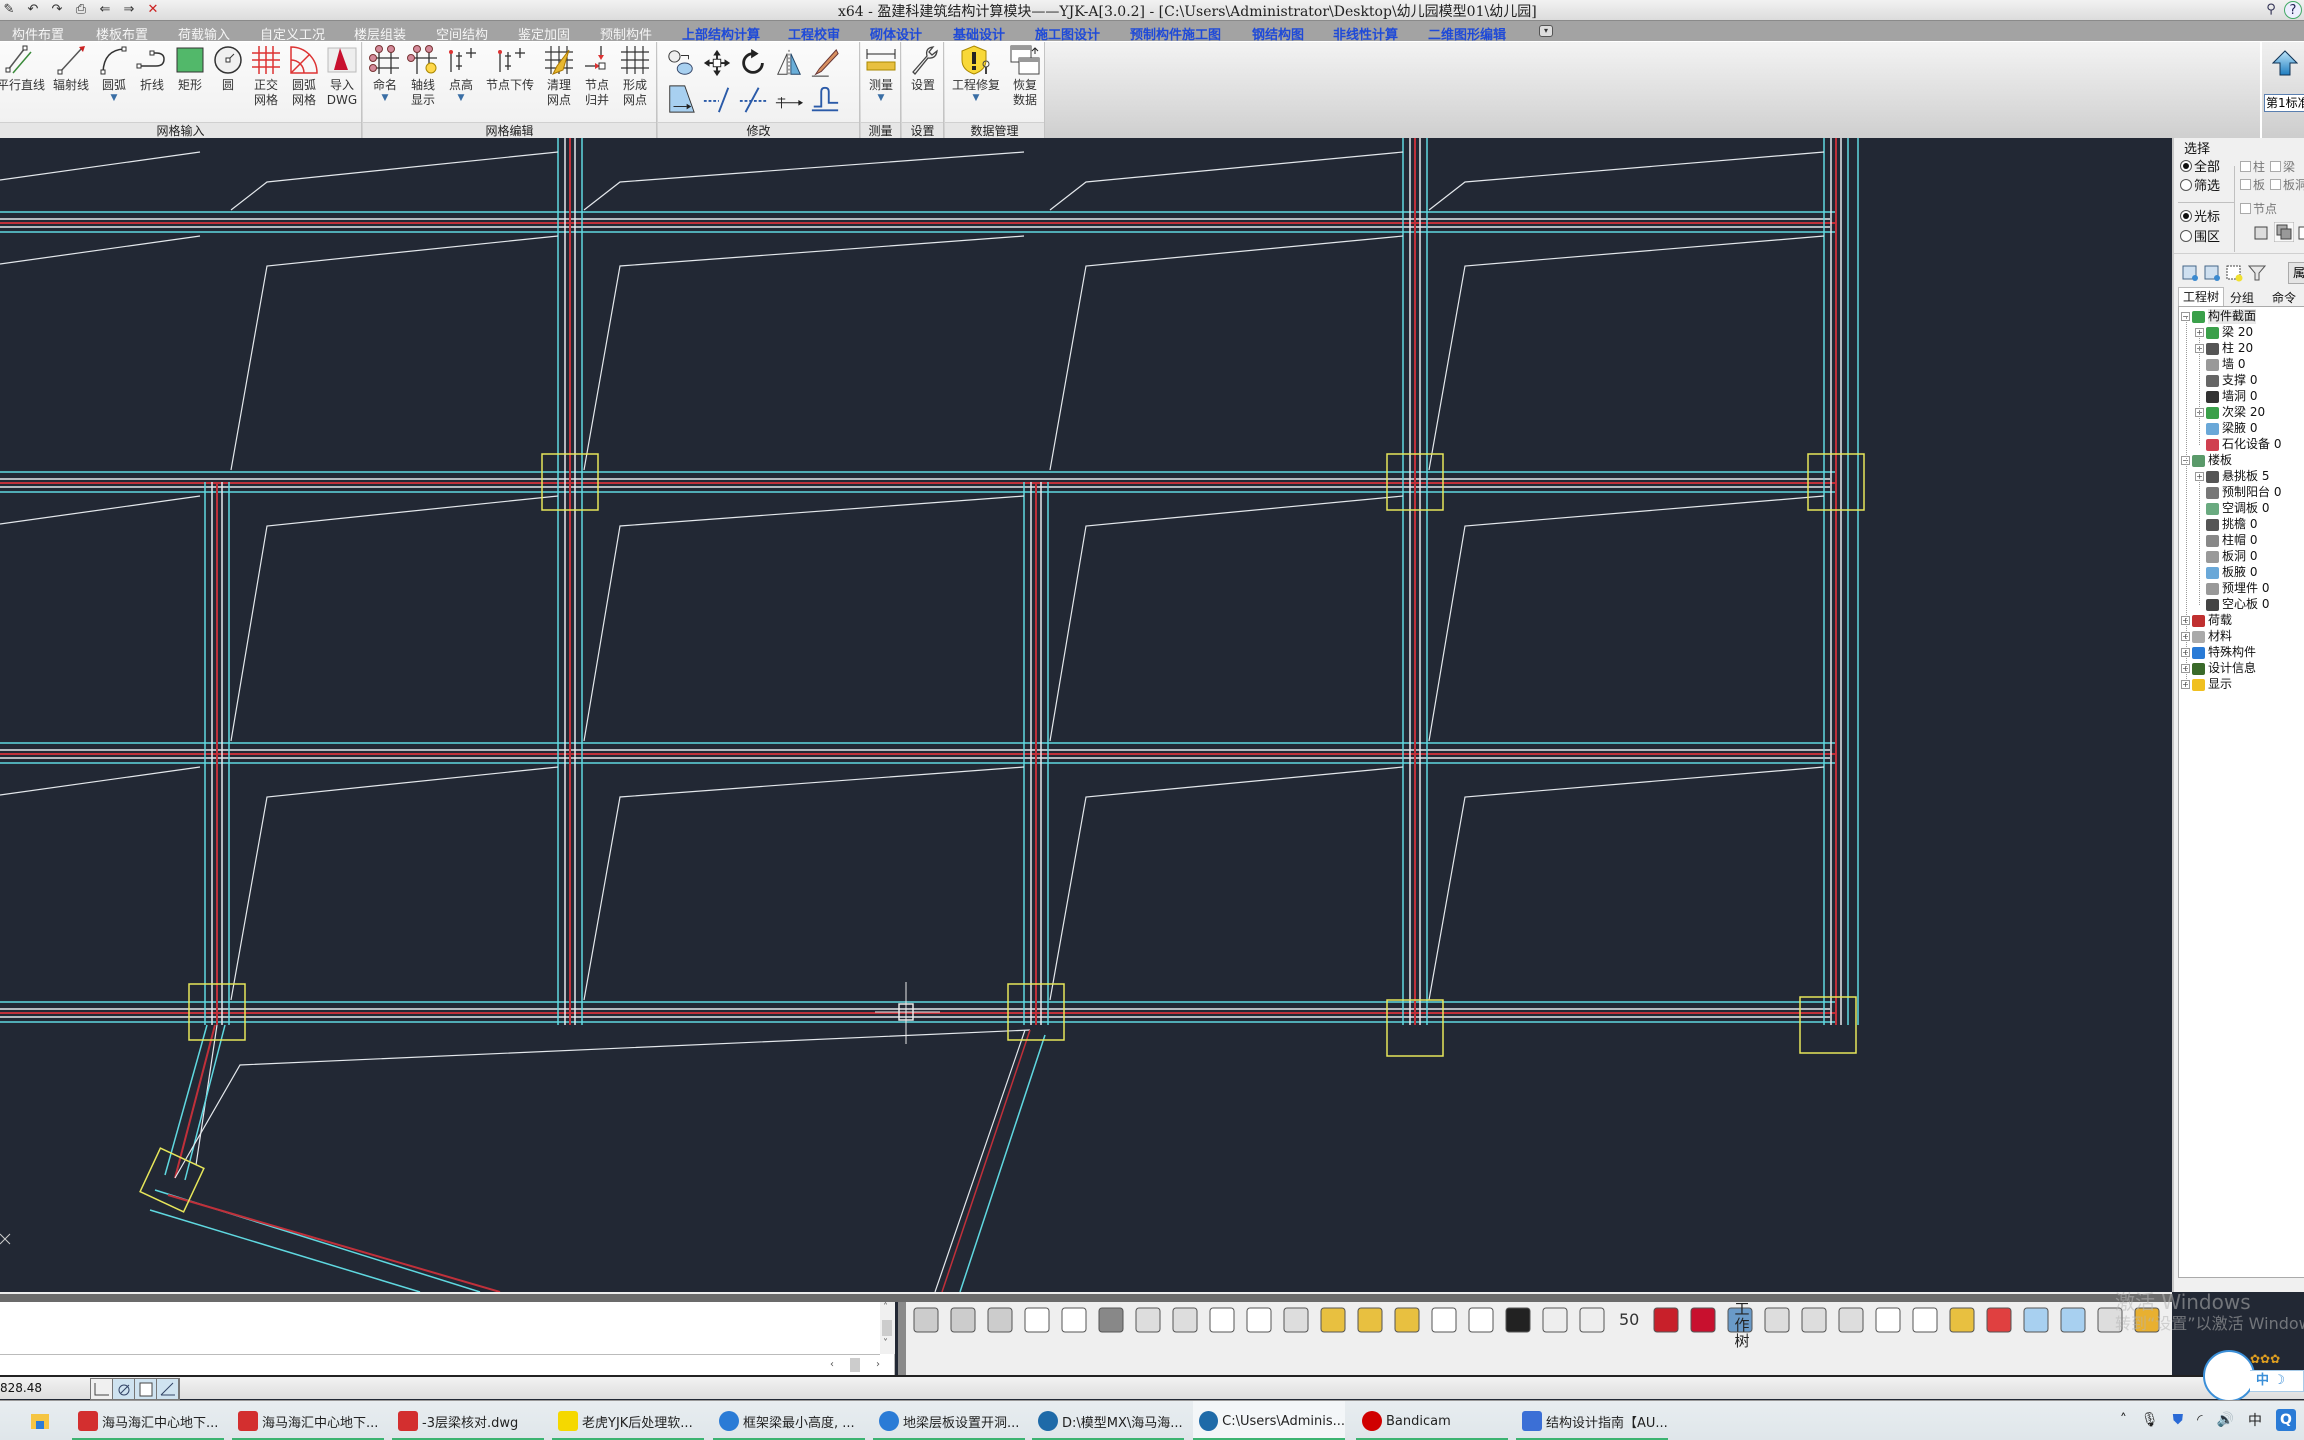  I want to click on axis-display-button: 轴线 显示, so click(423, 76).